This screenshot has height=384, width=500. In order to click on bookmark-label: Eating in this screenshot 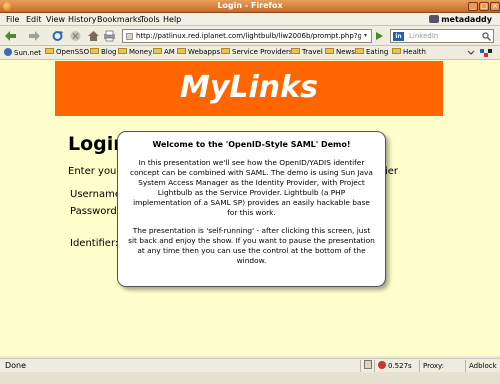, I will do `click(377, 52)`.